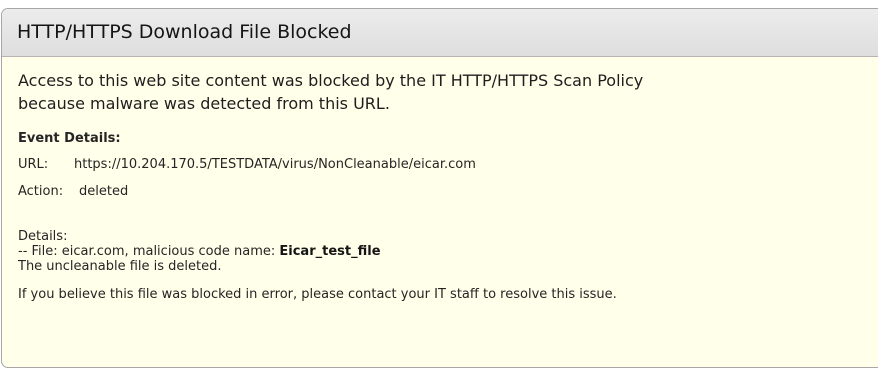 This screenshot has width=878, height=370. I want to click on action-detail-row: Action: deleted, so click(448, 192).